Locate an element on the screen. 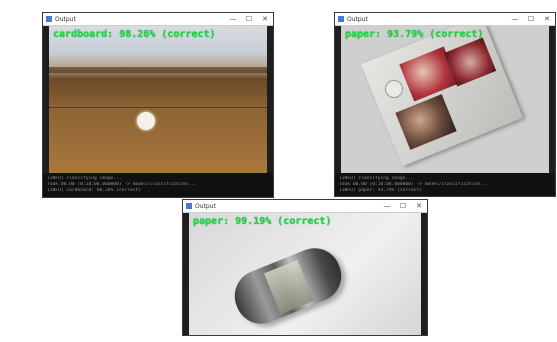  prediction-label: paper: 99.19% (correct) is located at coordinates (262, 221).